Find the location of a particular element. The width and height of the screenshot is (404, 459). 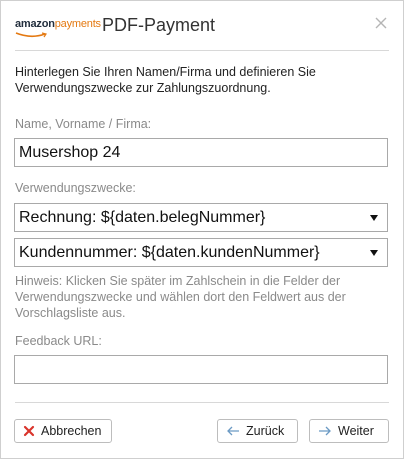

dialog-title: PDF-Payment is located at coordinates (159, 25).